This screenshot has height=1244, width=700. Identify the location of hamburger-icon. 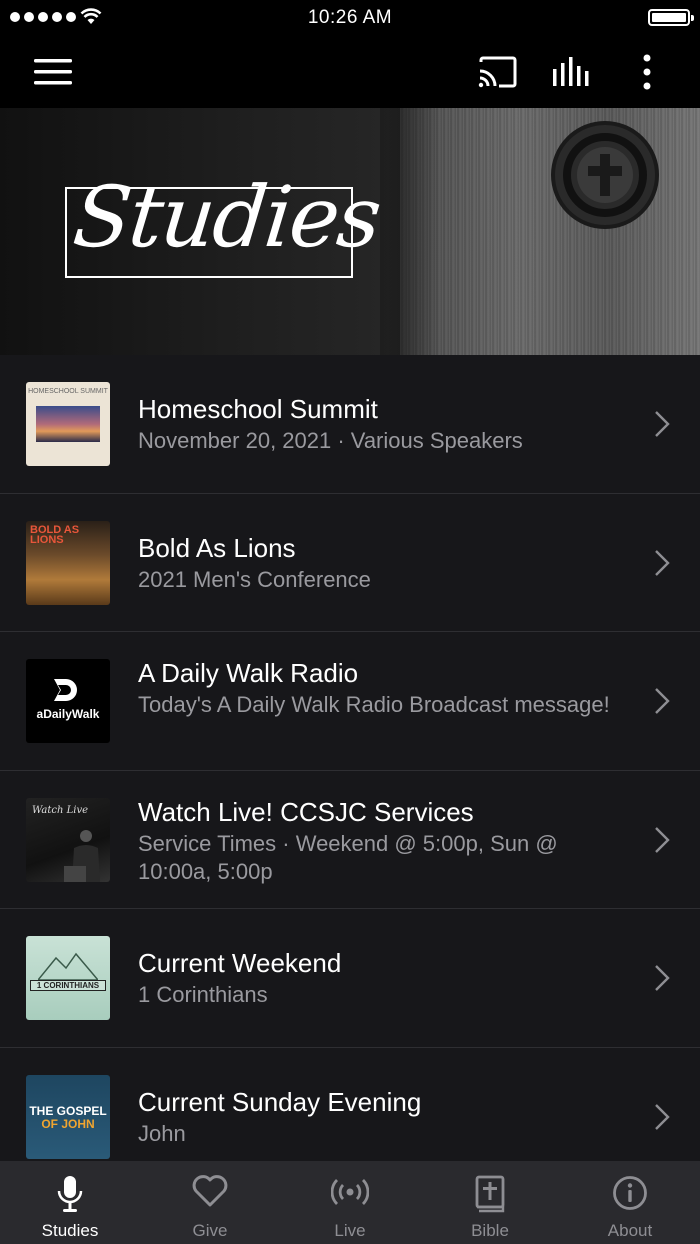
(53, 72).